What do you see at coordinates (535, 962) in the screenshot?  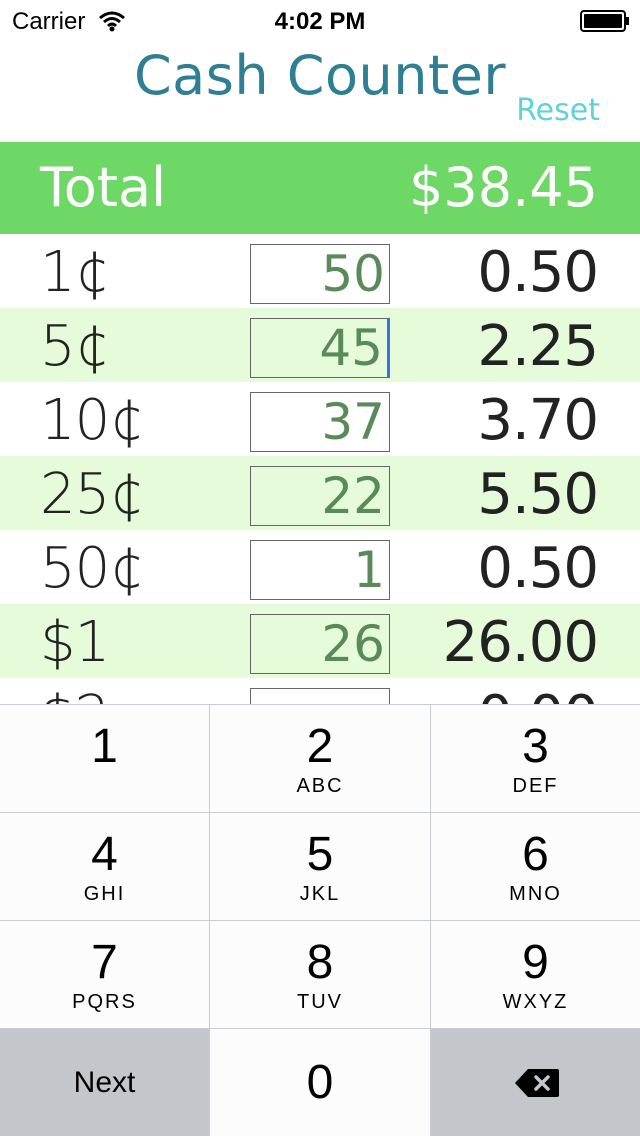 I see `key-digit: 9` at bounding box center [535, 962].